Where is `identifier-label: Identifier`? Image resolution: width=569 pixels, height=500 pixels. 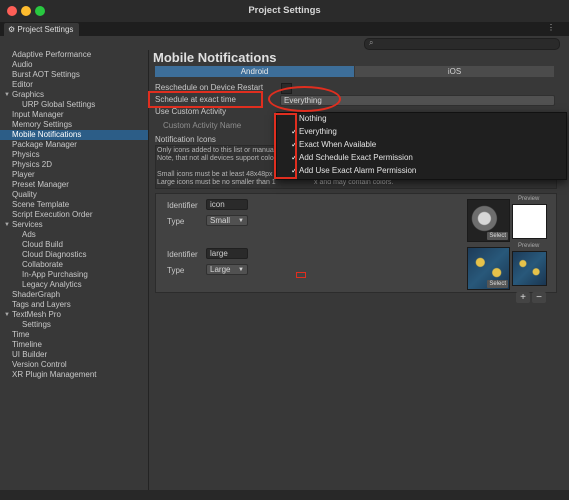
identifier-label: Identifier is located at coordinates (182, 205).